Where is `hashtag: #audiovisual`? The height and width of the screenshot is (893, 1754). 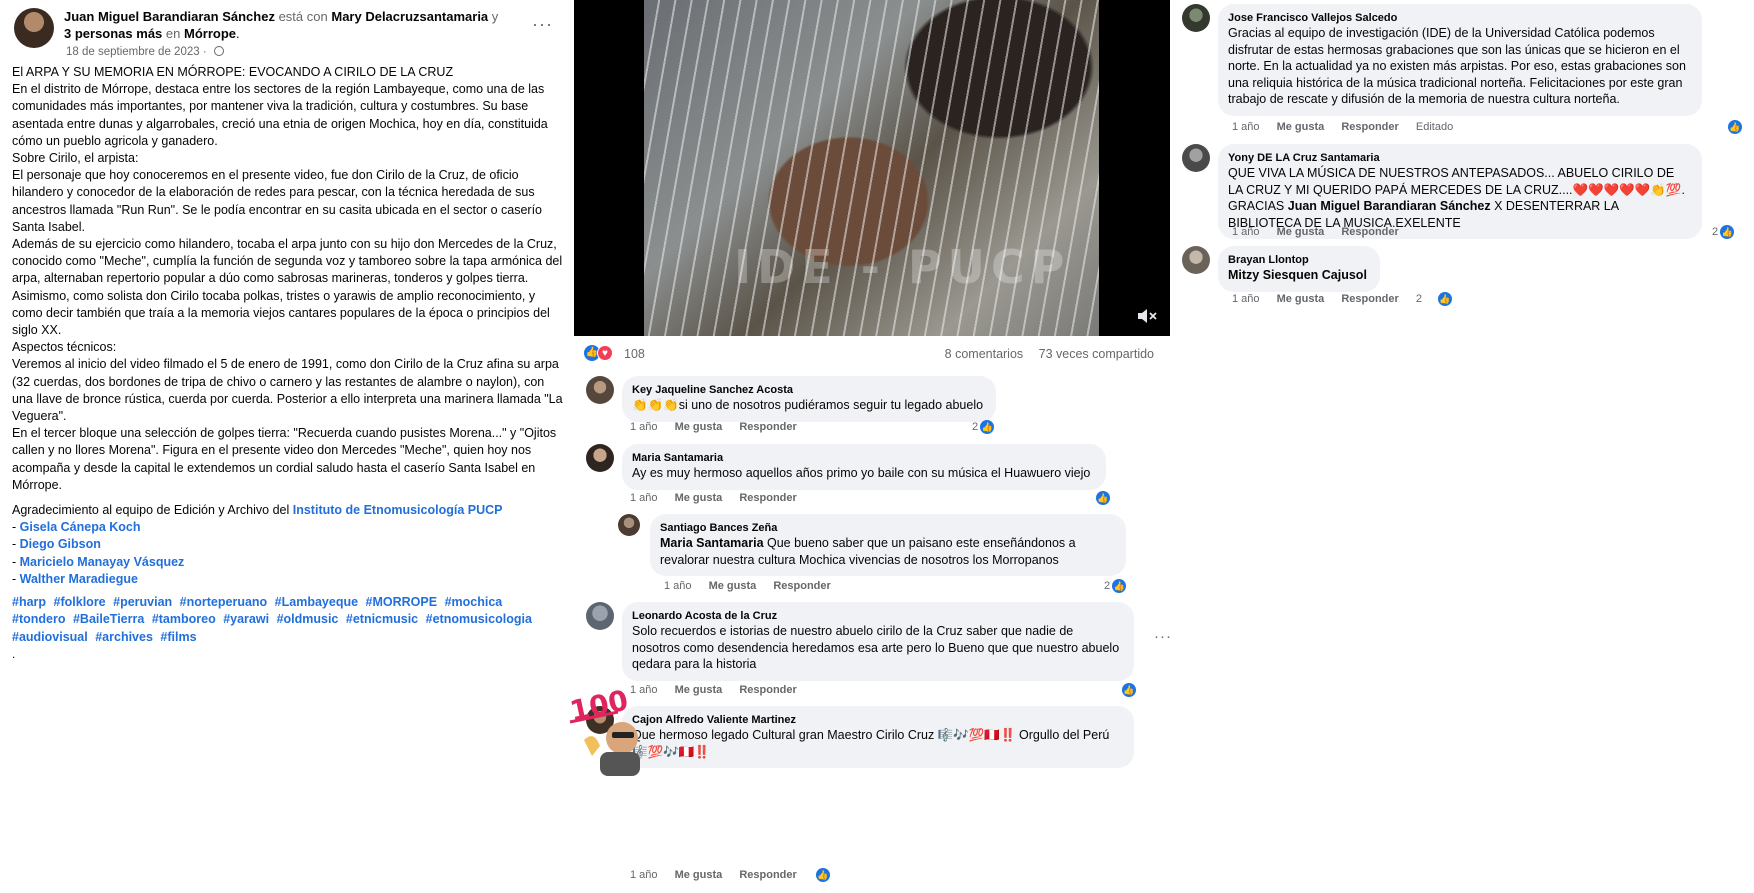
hashtag: #audiovisual is located at coordinates (50, 637).